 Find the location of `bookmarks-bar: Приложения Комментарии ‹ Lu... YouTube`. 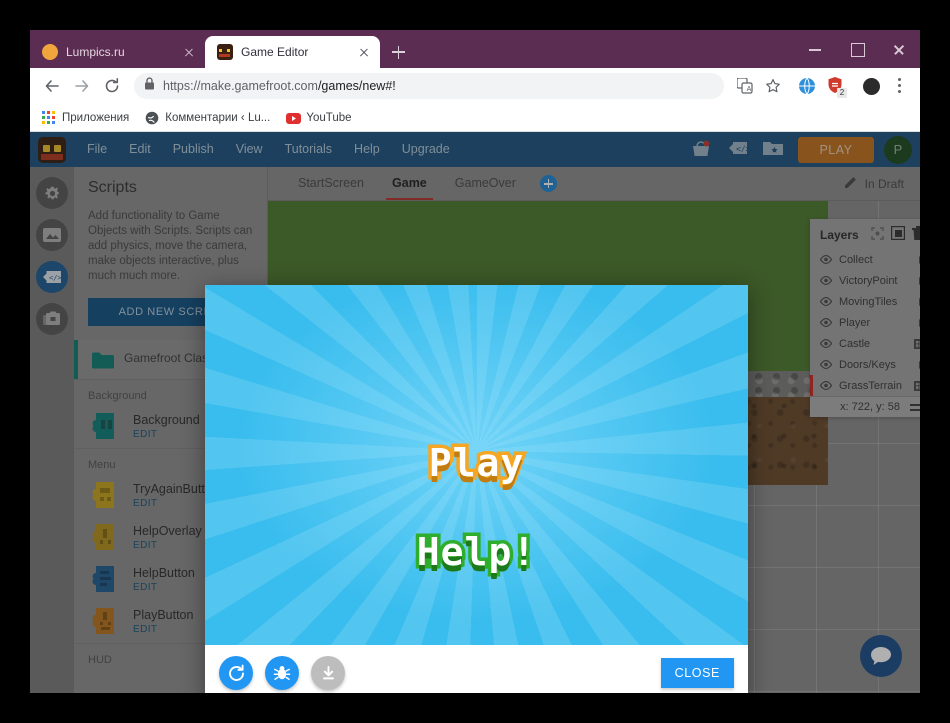

bookmarks-bar: Приложения Комментарии ‹ Lu... YouTube is located at coordinates (475, 118).